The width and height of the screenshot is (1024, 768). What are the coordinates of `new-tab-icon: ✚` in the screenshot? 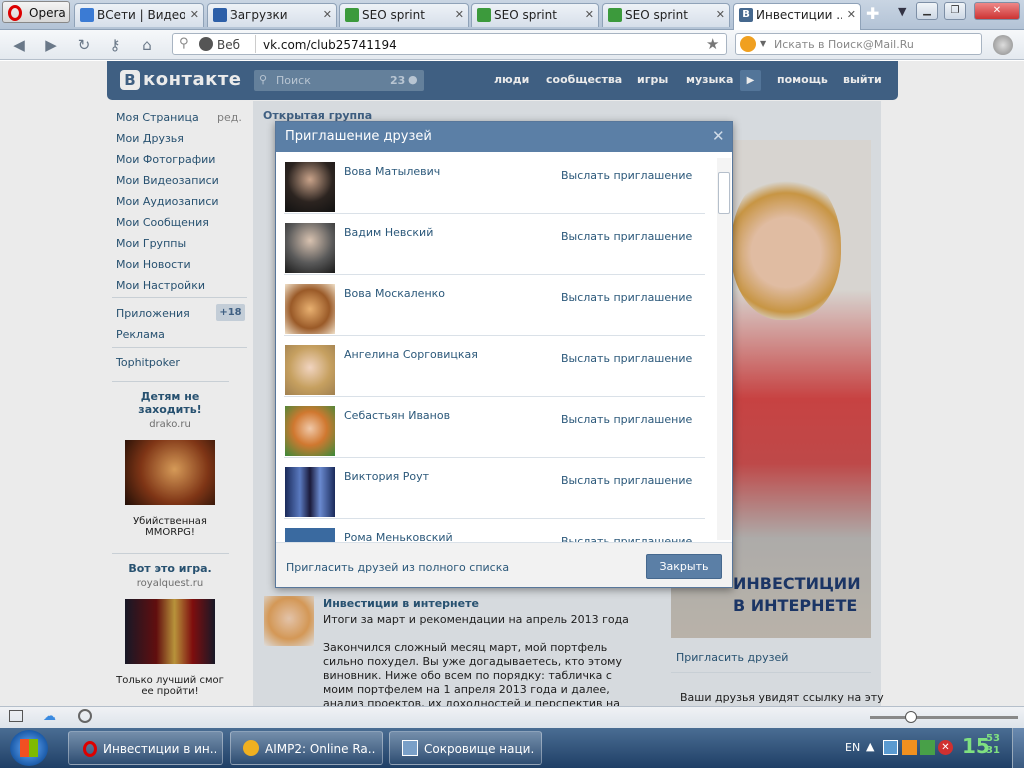 It's located at (872, 13).